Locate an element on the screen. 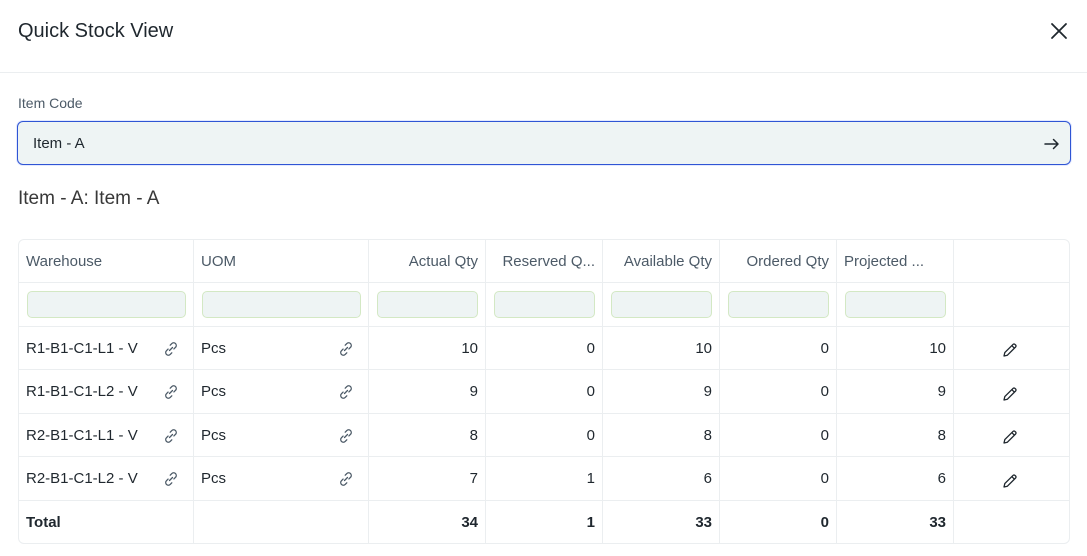  total-available-qty: 33 is located at coordinates (661, 522).